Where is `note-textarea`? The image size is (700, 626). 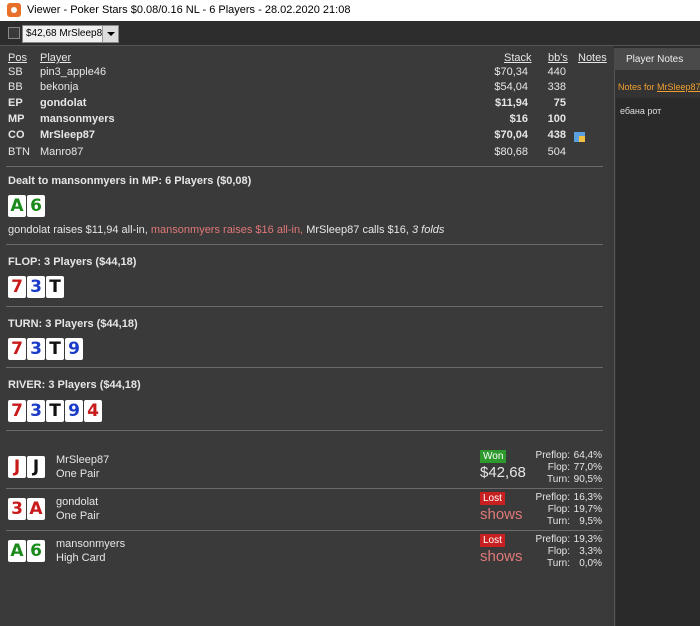
note-textarea is located at coordinates (658, 362).